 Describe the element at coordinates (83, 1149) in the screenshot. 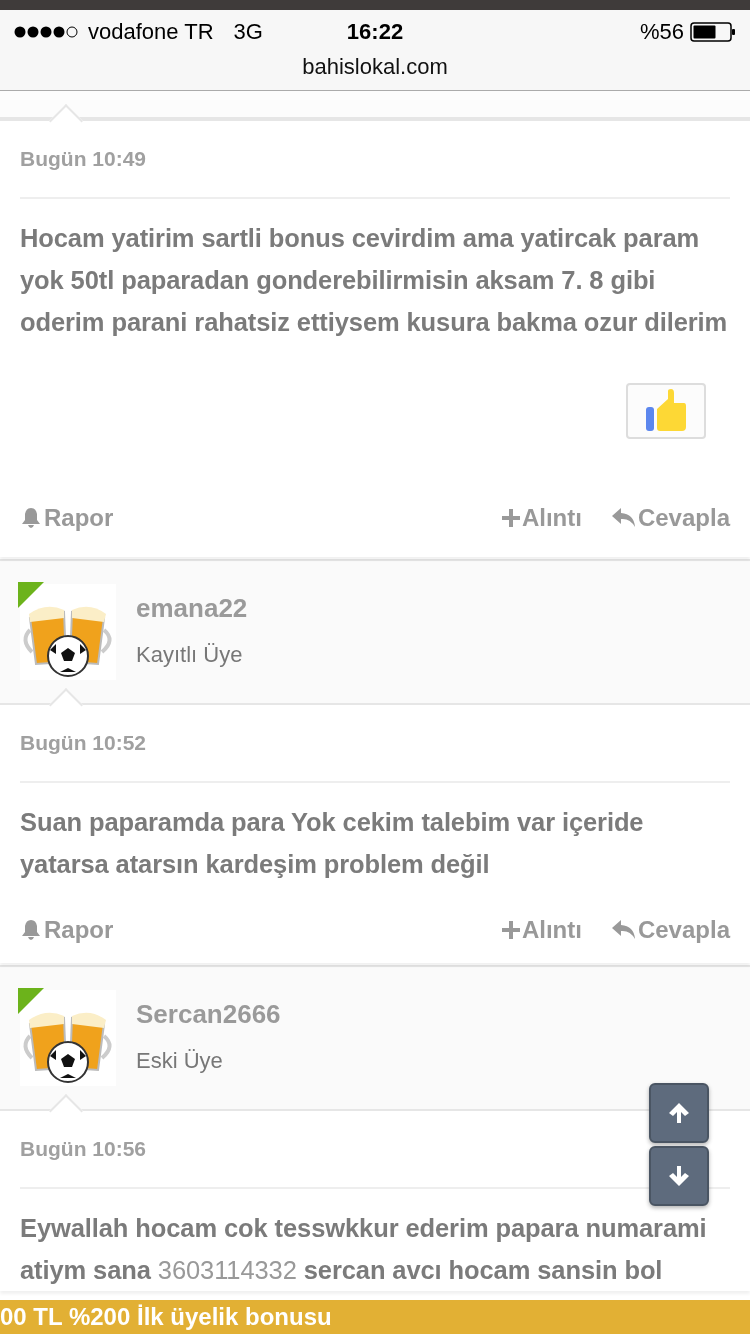

I see `post-date: Bugün 10:56` at that location.